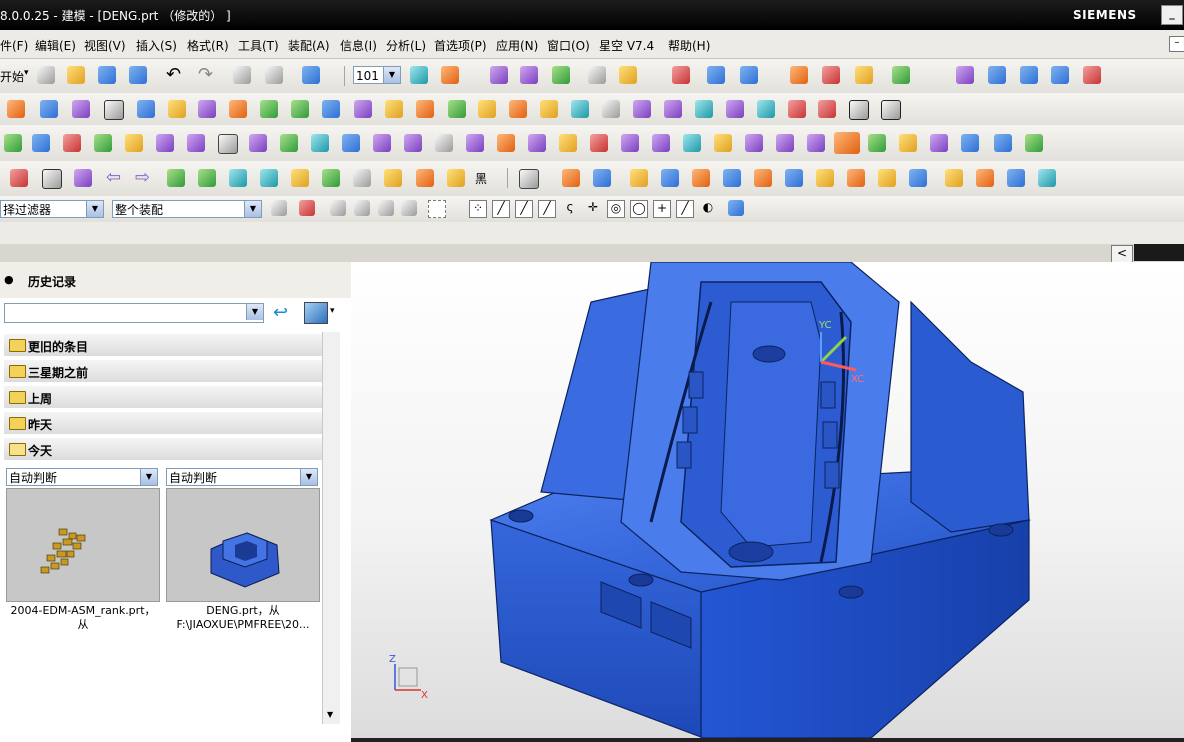 This screenshot has width=1184, height=742. I want to click on assembly-scope-select: 整个装配 ▼, so click(187, 209).